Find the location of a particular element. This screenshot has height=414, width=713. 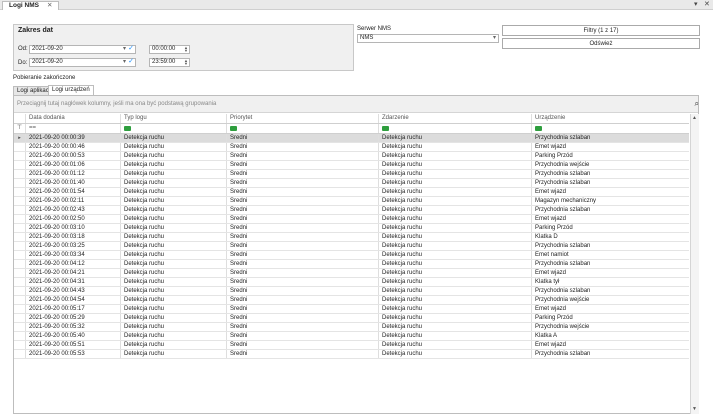

cell-device: Emet wjazd is located at coordinates (610, 219).